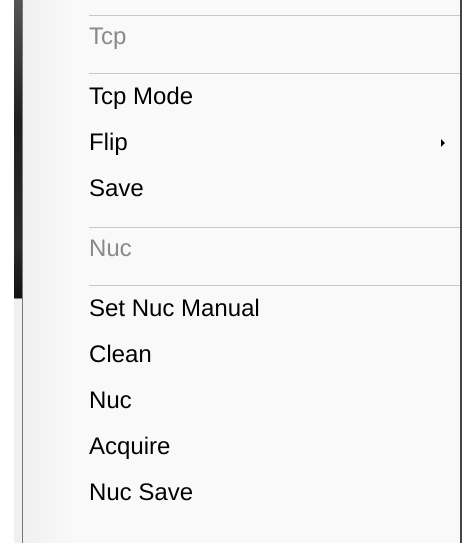 The height and width of the screenshot is (543, 462). Describe the element at coordinates (111, 249) in the screenshot. I see `section-heading: Nuc` at that location.